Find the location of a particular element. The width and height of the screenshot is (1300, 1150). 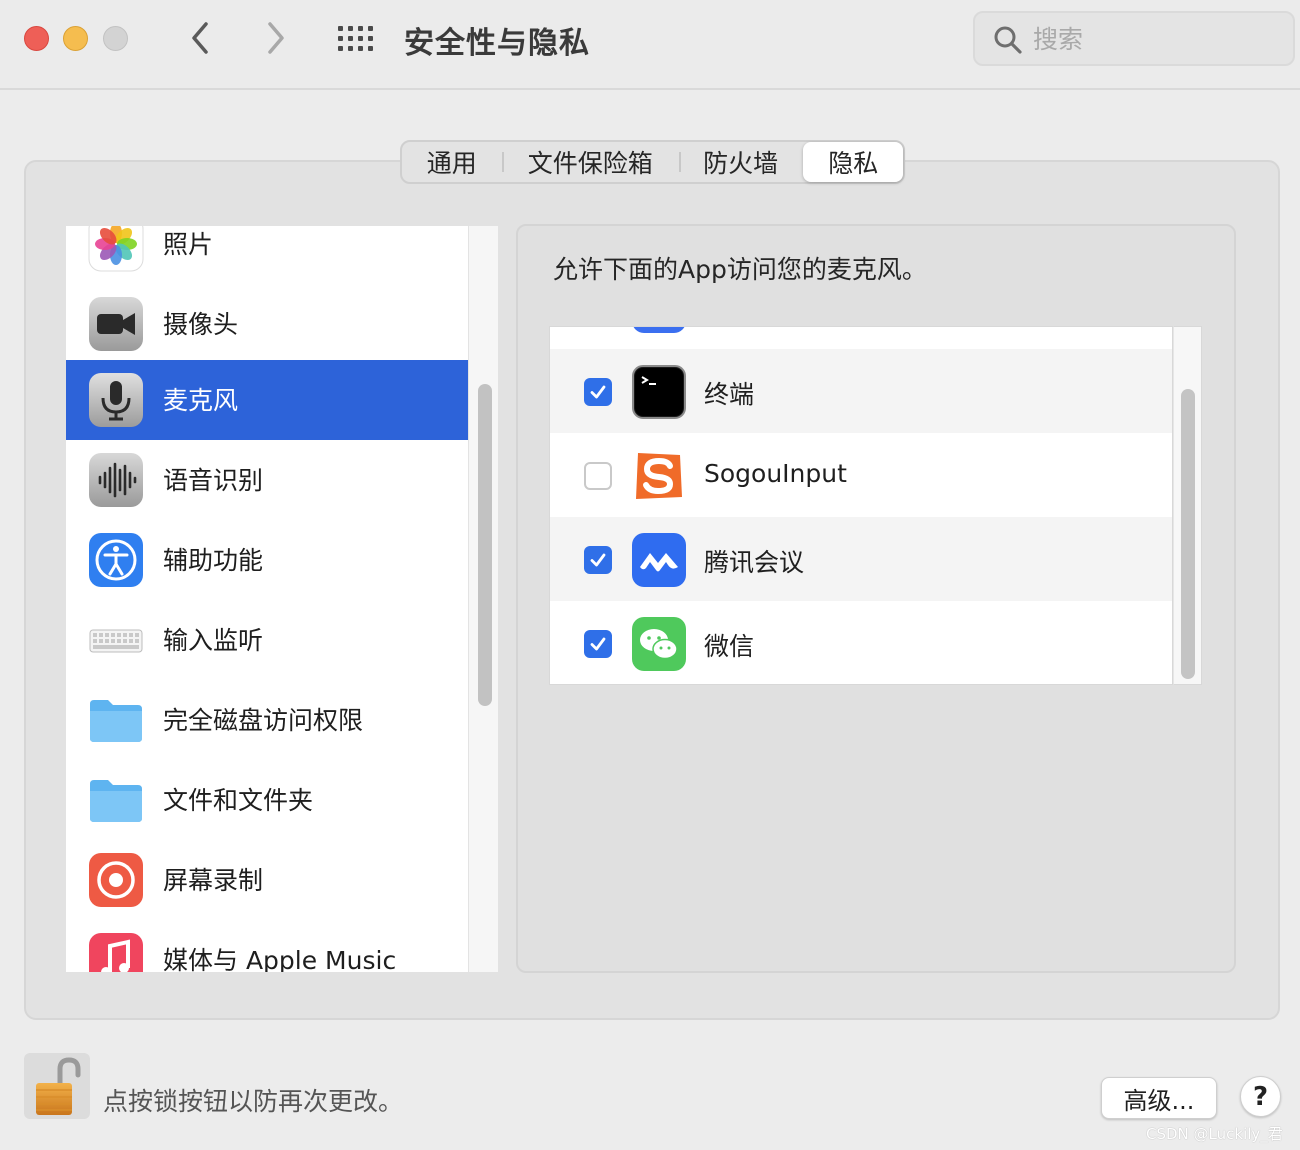

sogou-icon is located at coordinates (659, 476).